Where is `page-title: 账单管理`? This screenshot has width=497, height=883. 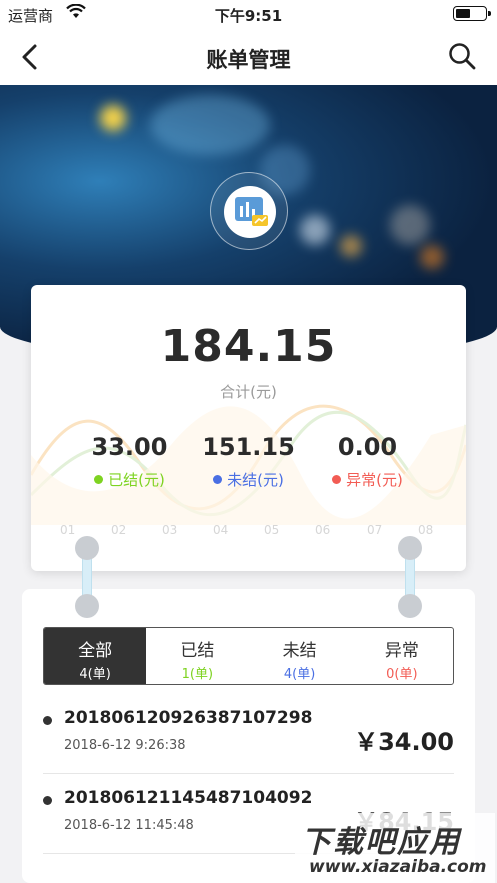
page-title: 账单管理 is located at coordinates (248, 60).